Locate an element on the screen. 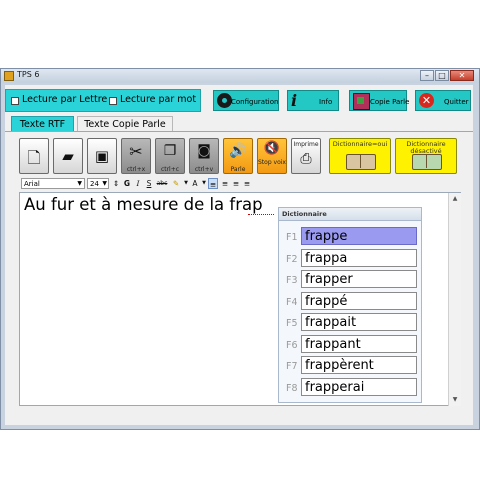 The width and height of the screenshot is (480, 480). dictionary-off-button: Dictionnaire désactivé is located at coordinates (426, 156).